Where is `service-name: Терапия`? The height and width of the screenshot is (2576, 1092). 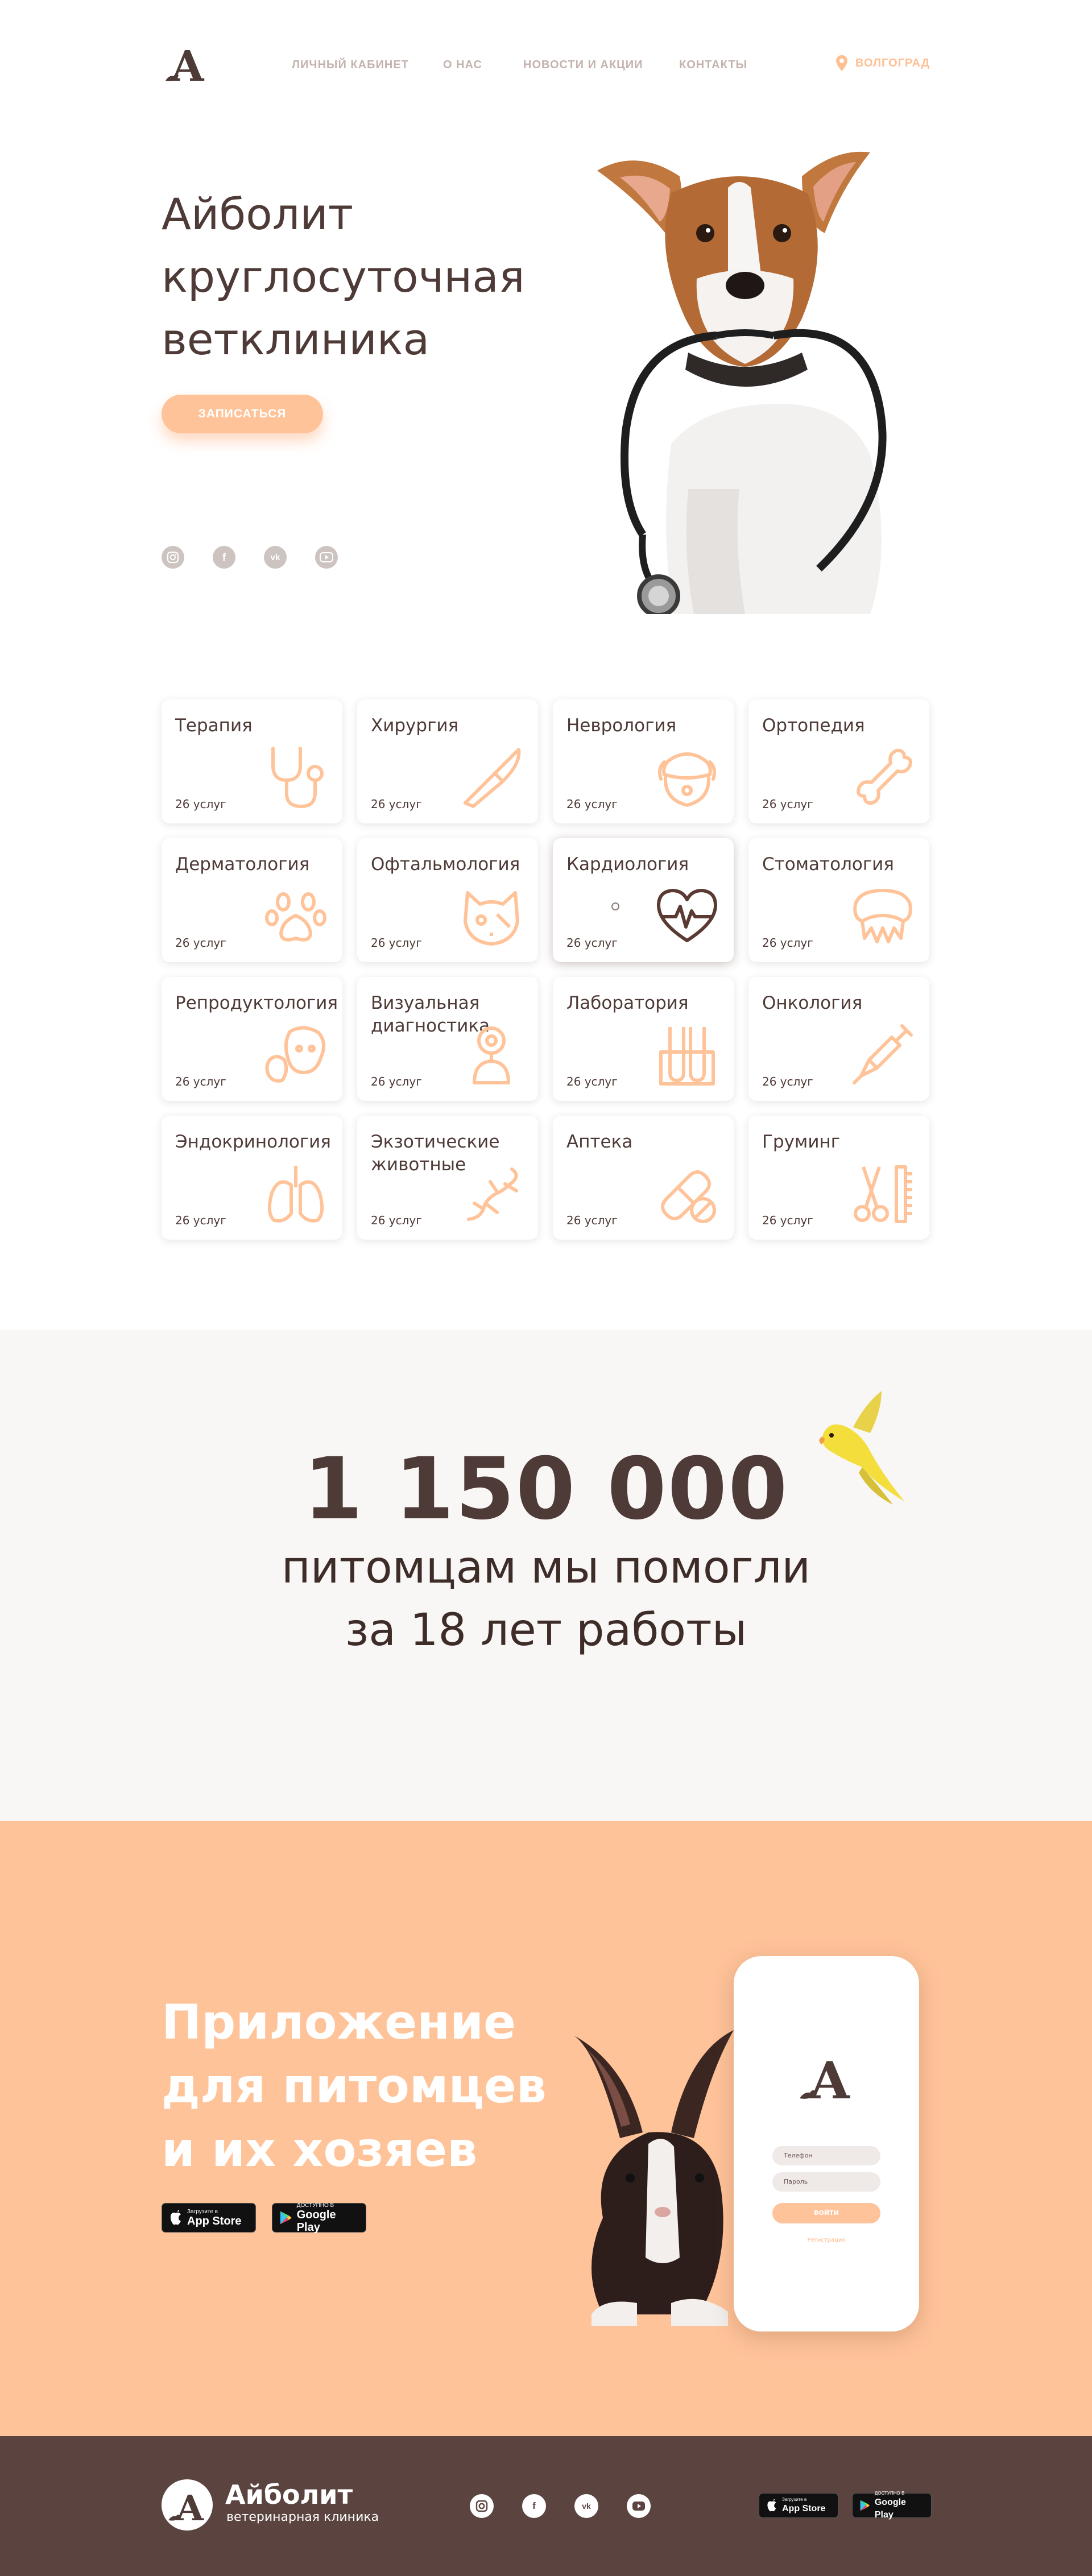
service-name: Терапия is located at coordinates (214, 725).